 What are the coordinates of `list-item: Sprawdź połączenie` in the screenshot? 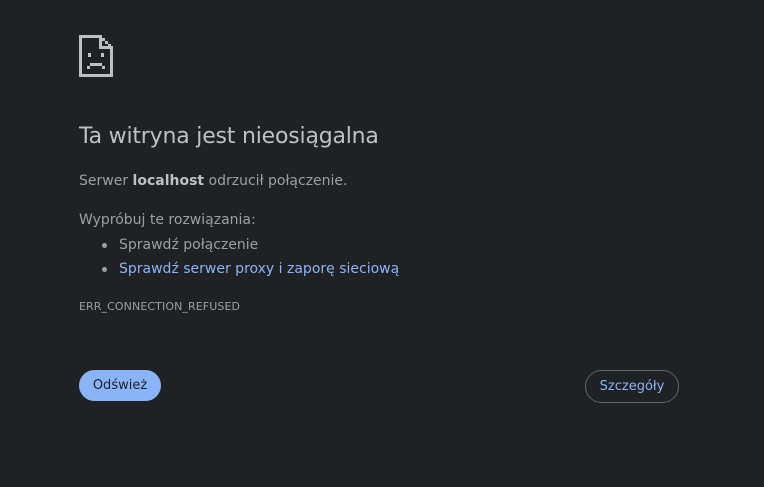 It's located at (239, 246).